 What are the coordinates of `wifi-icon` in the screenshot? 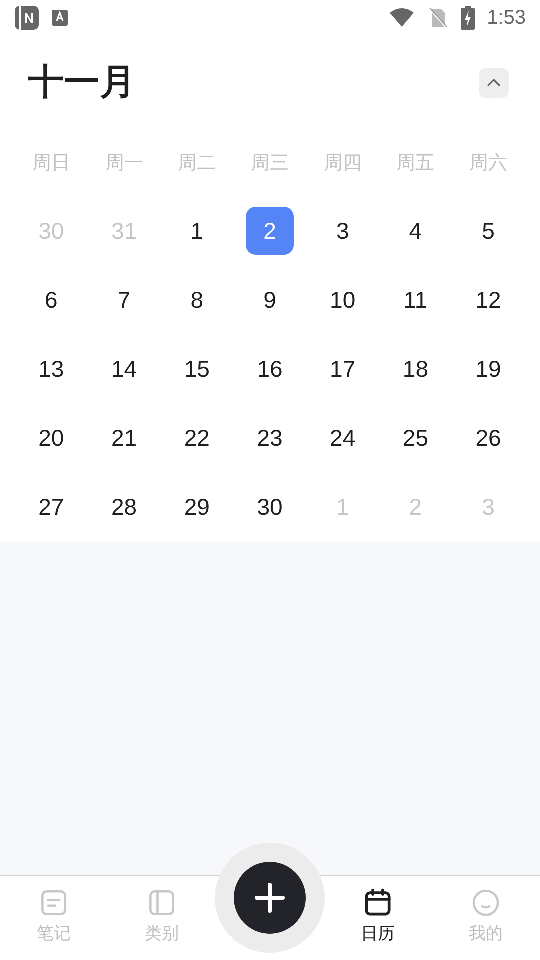 It's located at (402, 18).